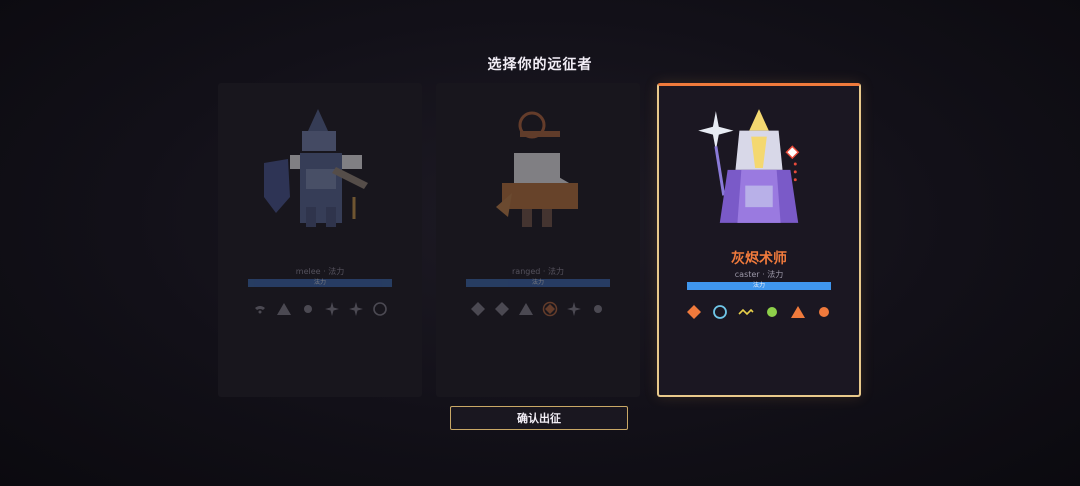  Describe the element at coordinates (260, 310) in the screenshot. I see `wifi-icon` at that location.